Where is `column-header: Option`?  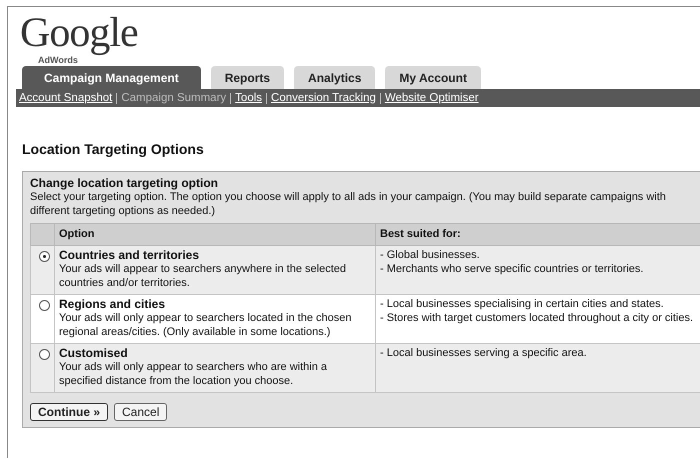 column-header: Option is located at coordinates (215, 235).